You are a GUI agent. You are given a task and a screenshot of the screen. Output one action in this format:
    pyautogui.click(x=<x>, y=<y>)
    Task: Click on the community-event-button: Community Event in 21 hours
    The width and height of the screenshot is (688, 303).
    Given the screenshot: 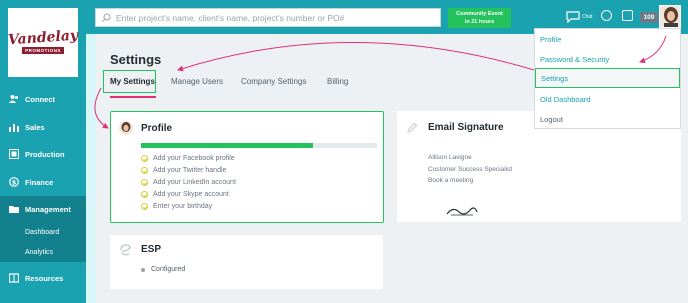 What is the action you would take?
    pyautogui.click(x=479, y=18)
    